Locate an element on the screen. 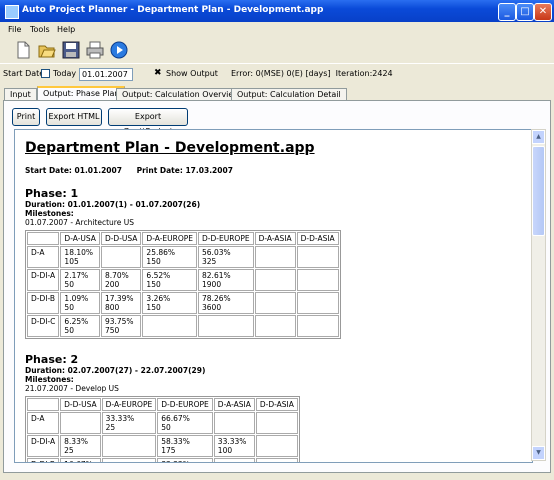 This screenshot has height=480, width=554. table-cell: 6.52% 150 is located at coordinates (170, 280).